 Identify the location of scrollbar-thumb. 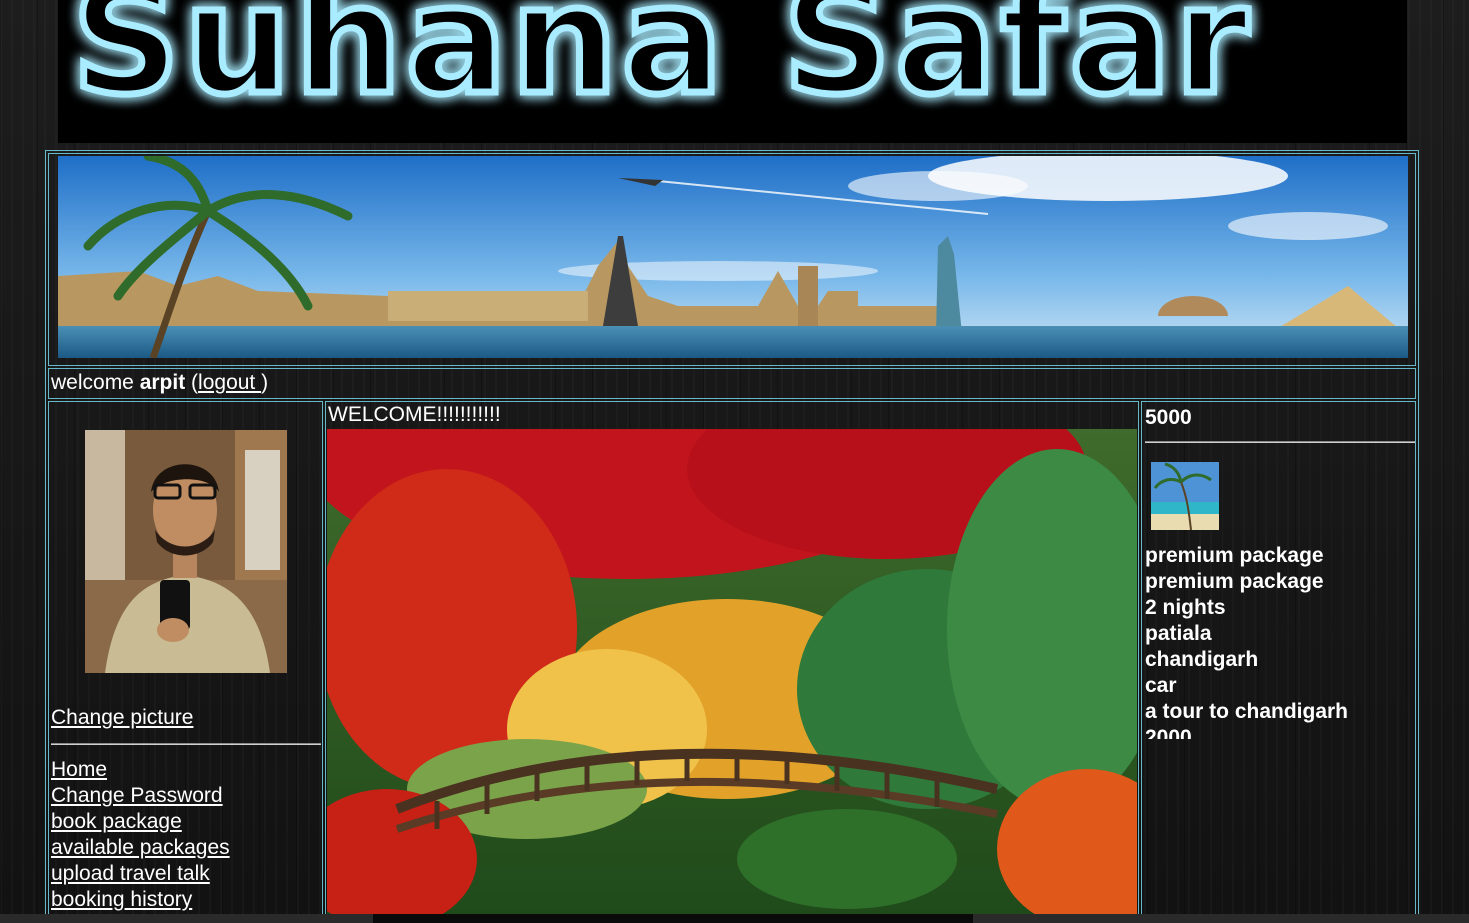
(673, 918).